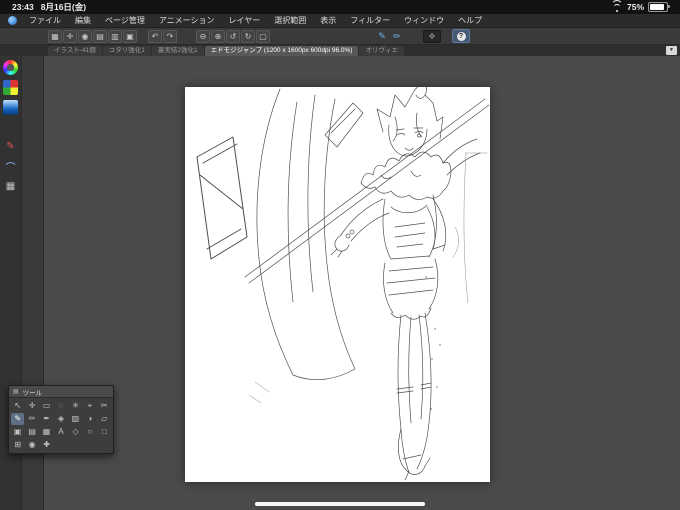 The width and height of the screenshot is (680, 510). I want to click on red-pen-icon: ✎, so click(10, 146).